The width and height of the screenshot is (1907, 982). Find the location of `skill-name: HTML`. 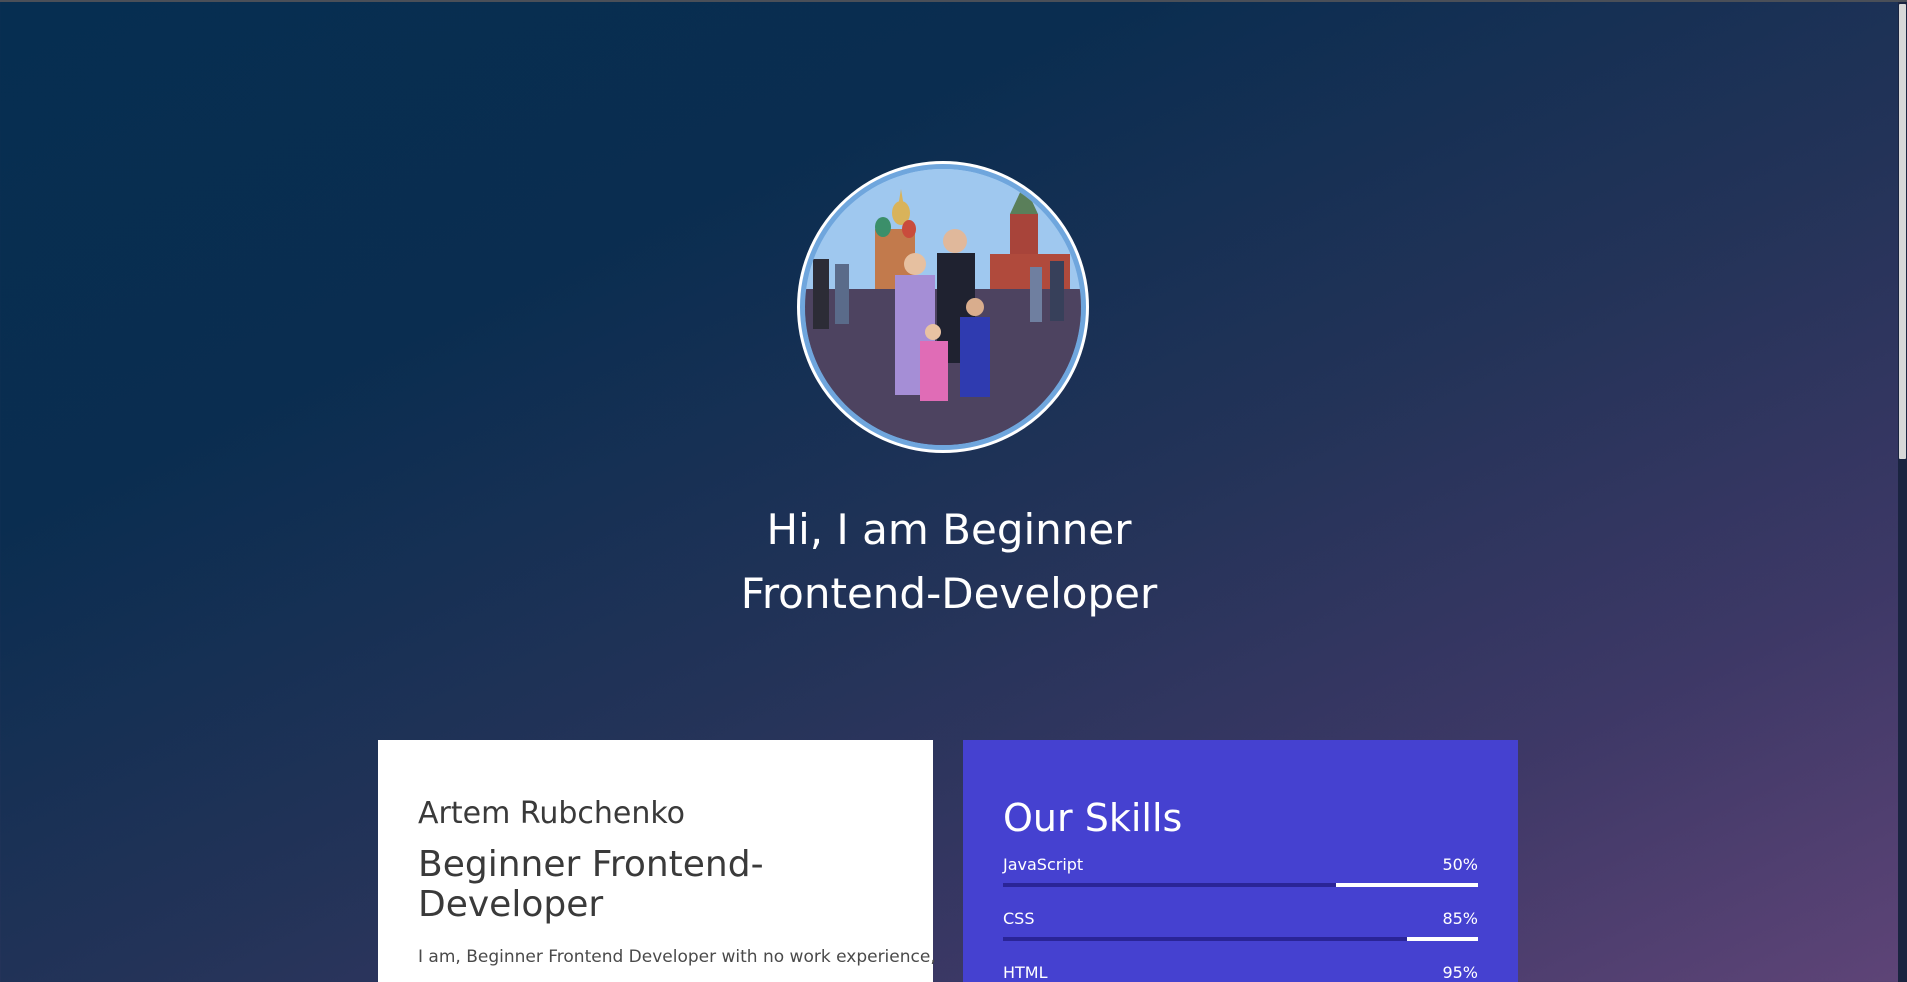

skill-name: HTML is located at coordinates (1025, 972).